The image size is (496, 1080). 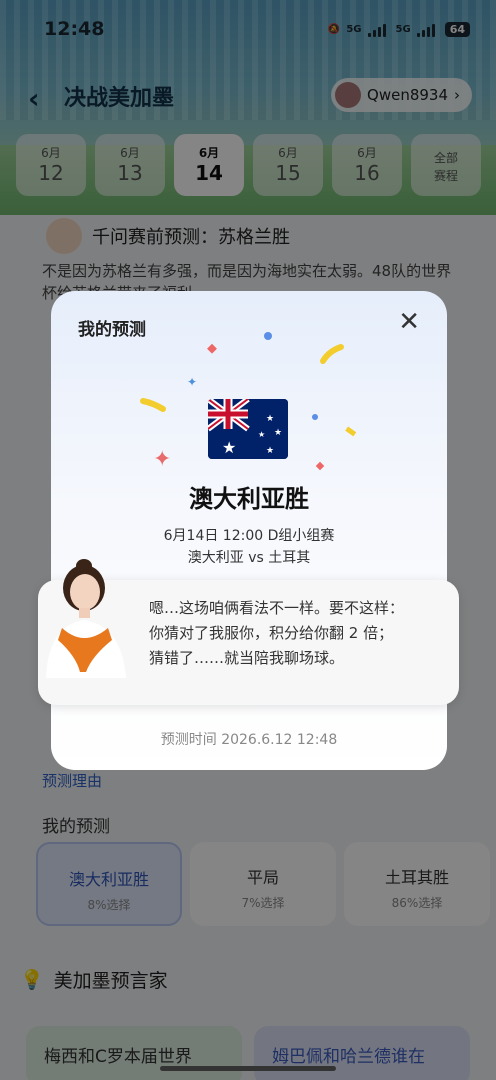 I want to click on match-info: 6月14日 12:00 D组小组赛, so click(x=249, y=536).